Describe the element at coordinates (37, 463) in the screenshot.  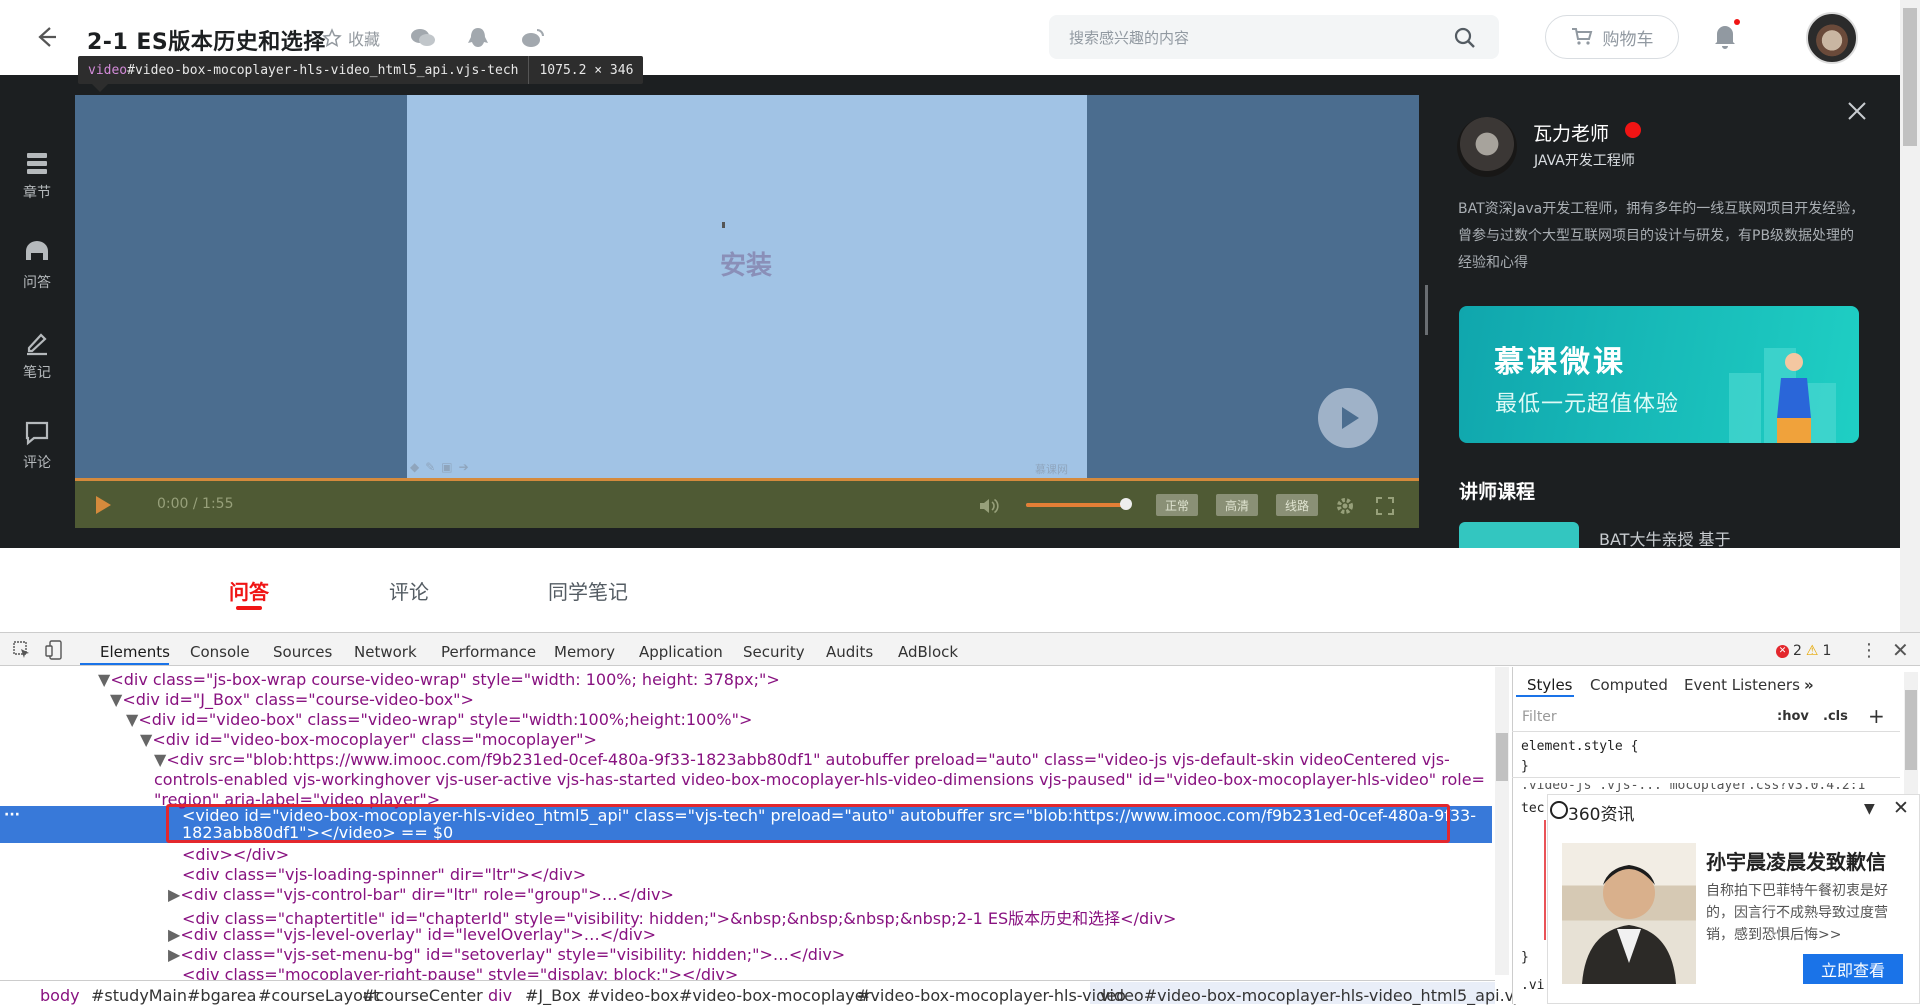
I see `sidebar-item-label: 评论` at that location.